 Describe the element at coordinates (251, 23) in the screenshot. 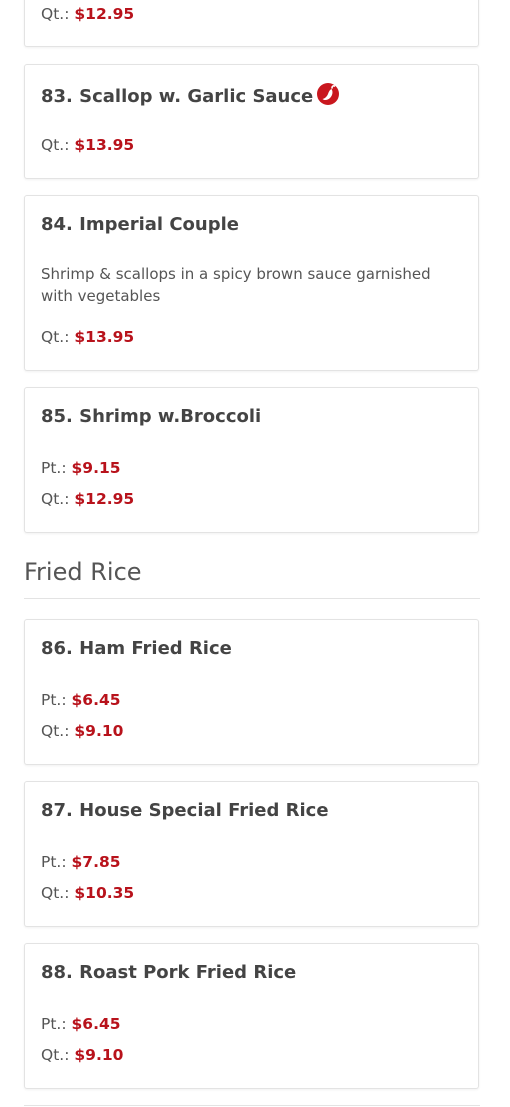

I see `menu-item-card: Qt.: $12.95` at that location.